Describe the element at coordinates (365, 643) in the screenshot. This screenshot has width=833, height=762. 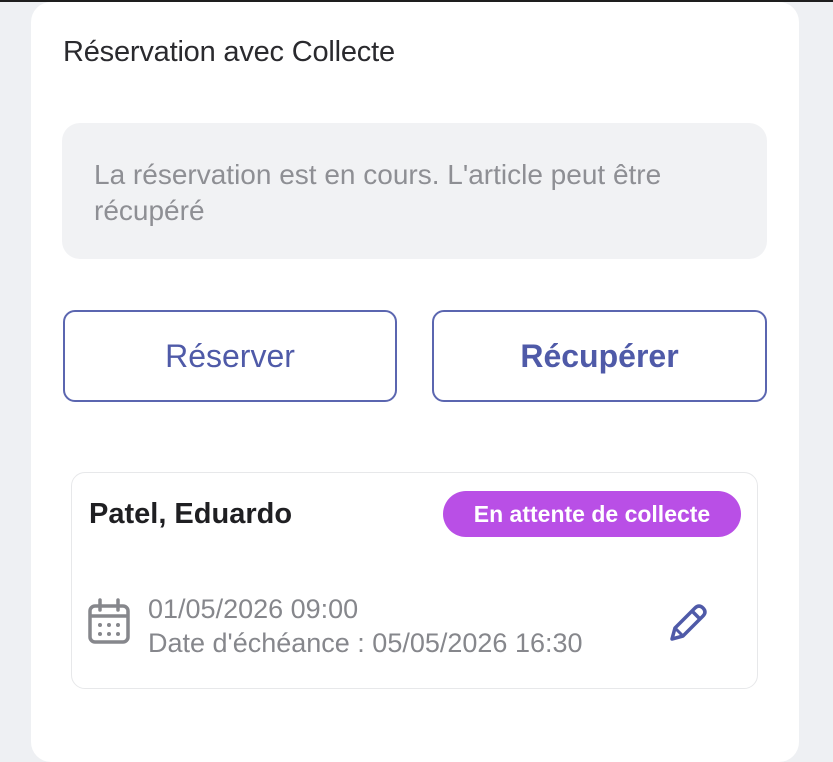
I see `due-date: Date d'échéance : 05/05/2026 16:30` at that location.